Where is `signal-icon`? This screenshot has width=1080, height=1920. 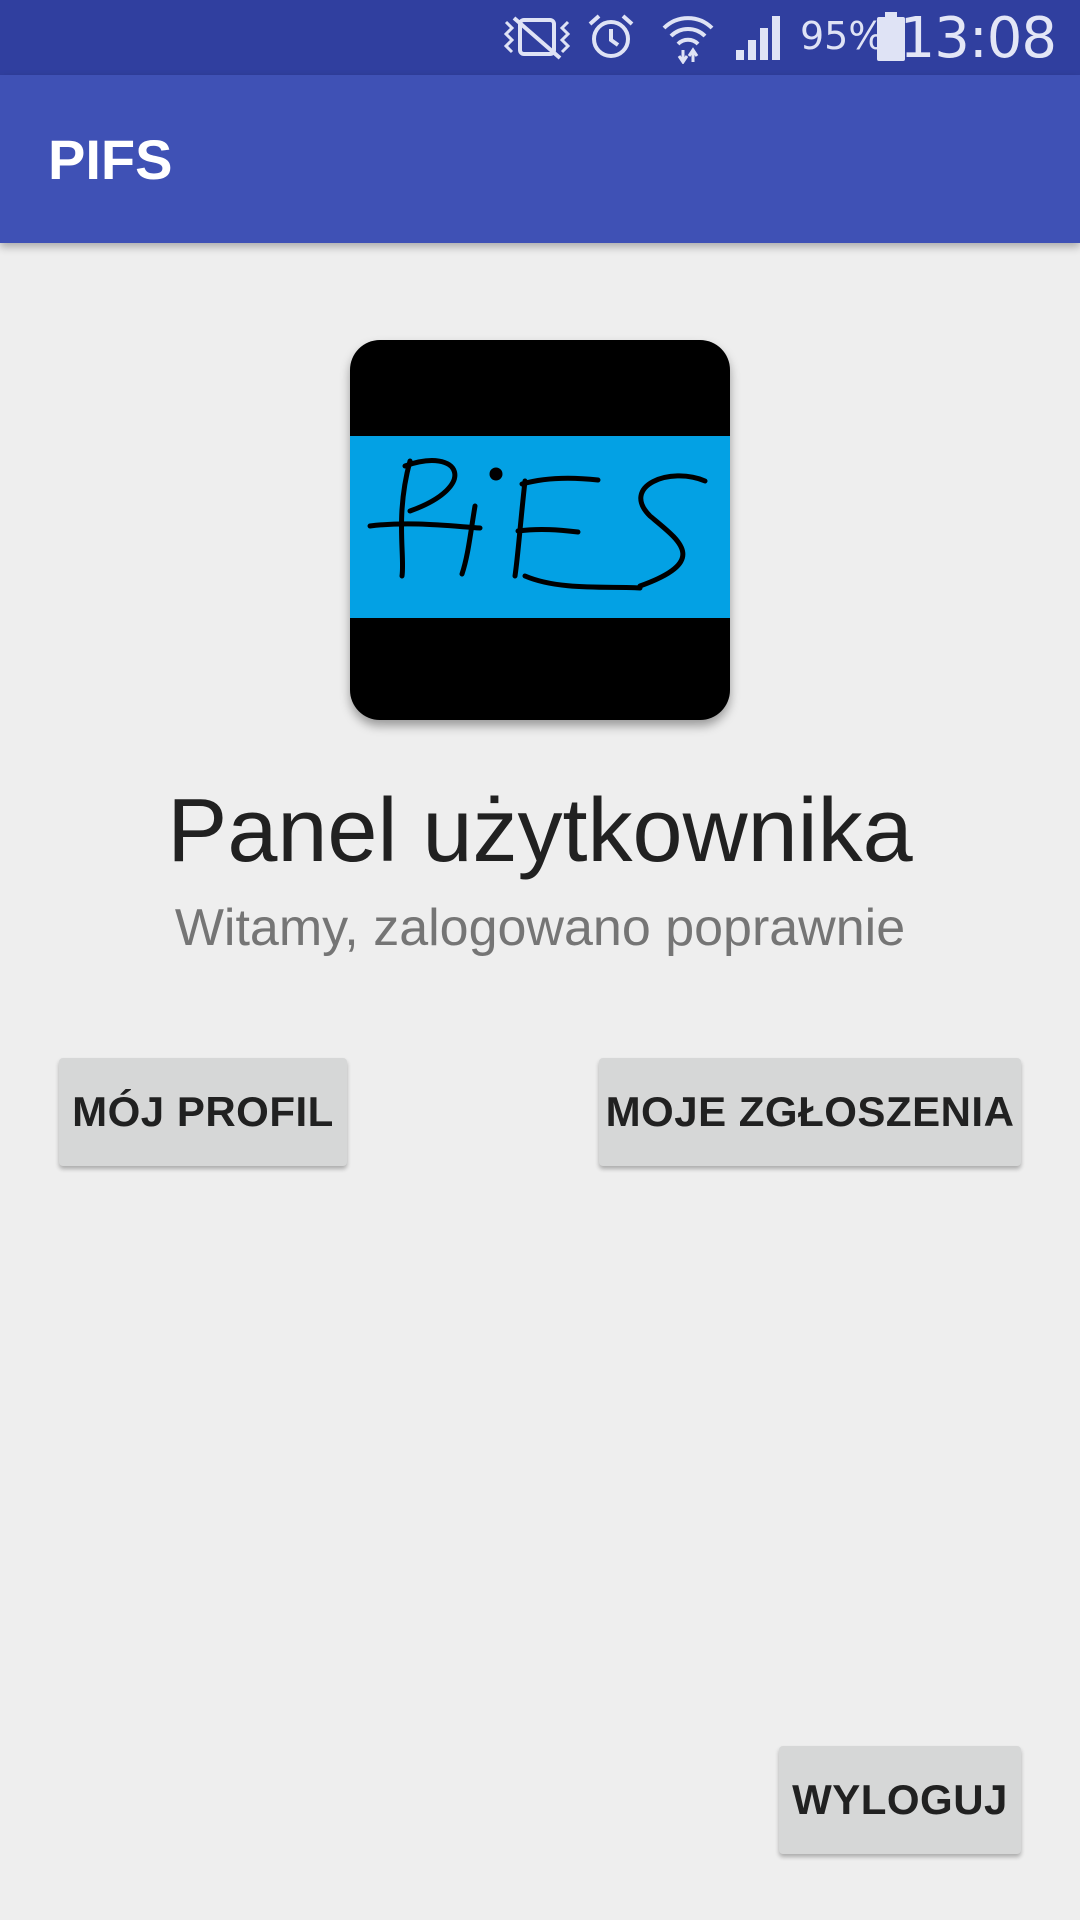 signal-icon is located at coordinates (760, 39).